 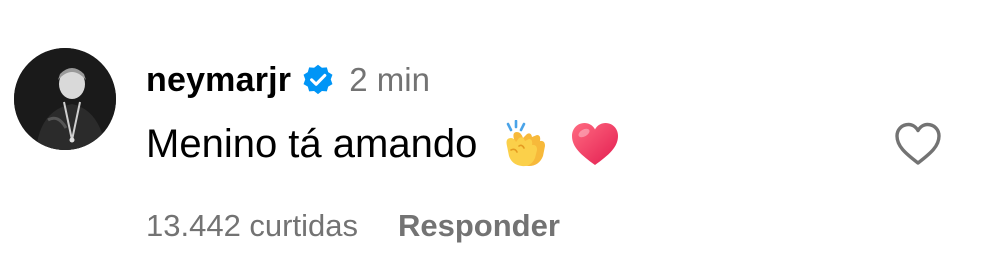 What do you see at coordinates (527, 144) in the screenshot?
I see `clapping-hands-icon` at bounding box center [527, 144].